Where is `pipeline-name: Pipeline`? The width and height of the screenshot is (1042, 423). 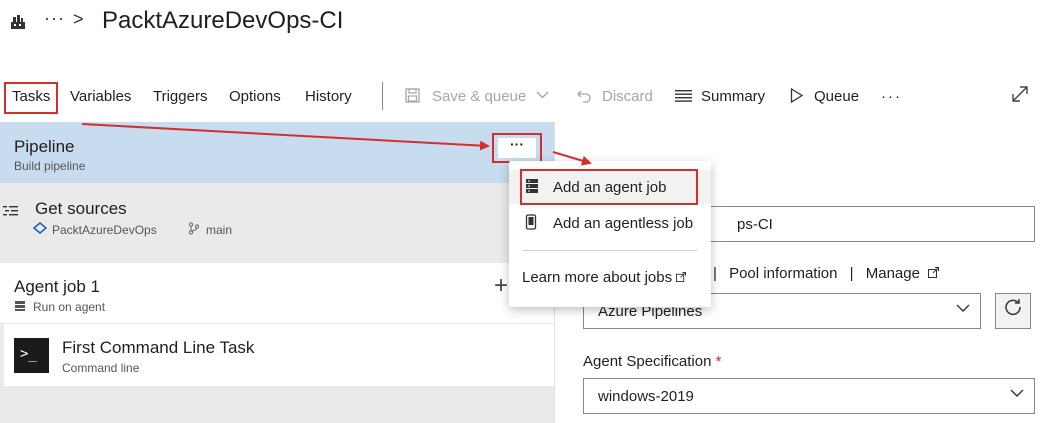
pipeline-name: Pipeline is located at coordinates (44, 146).